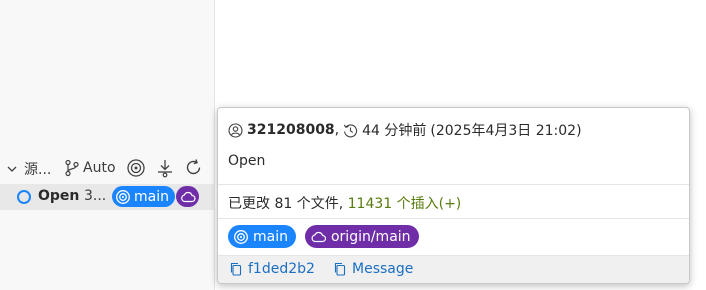  Describe the element at coordinates (394, 131) in the screenshot. I see `commit-relative-time: 44 分钟前` at that location.